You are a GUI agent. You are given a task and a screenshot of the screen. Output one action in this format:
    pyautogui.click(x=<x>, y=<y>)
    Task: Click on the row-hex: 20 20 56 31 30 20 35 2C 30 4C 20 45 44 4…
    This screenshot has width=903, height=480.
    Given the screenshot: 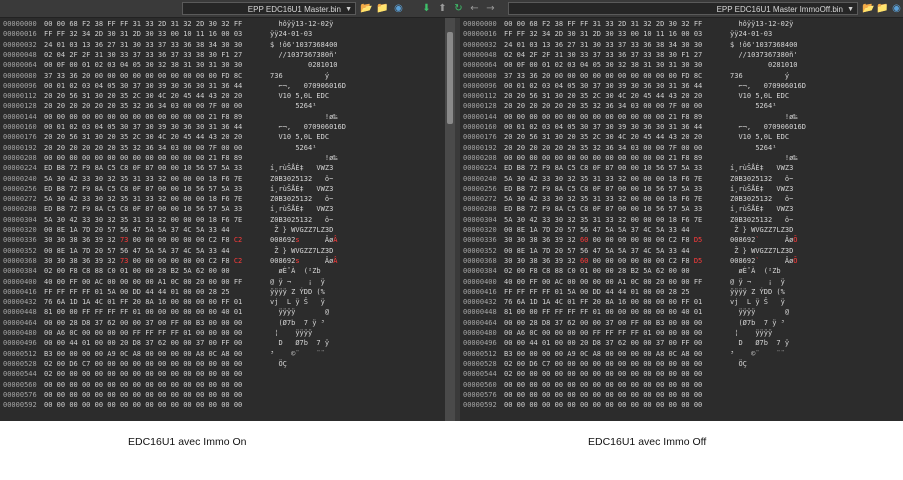 What is the action you would take?
    pyautogui.click(x=143, y=96)
    